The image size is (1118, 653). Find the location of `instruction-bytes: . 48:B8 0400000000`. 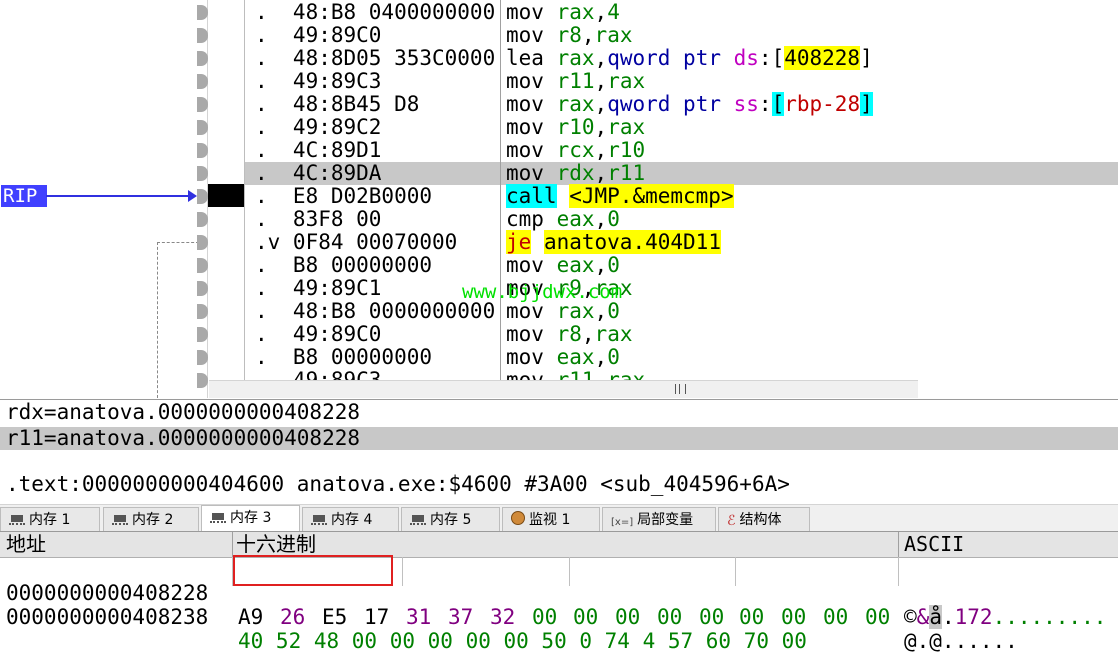

instruction-bytes: . 48:B8 0400000000 is located at coordinates (375, 12).